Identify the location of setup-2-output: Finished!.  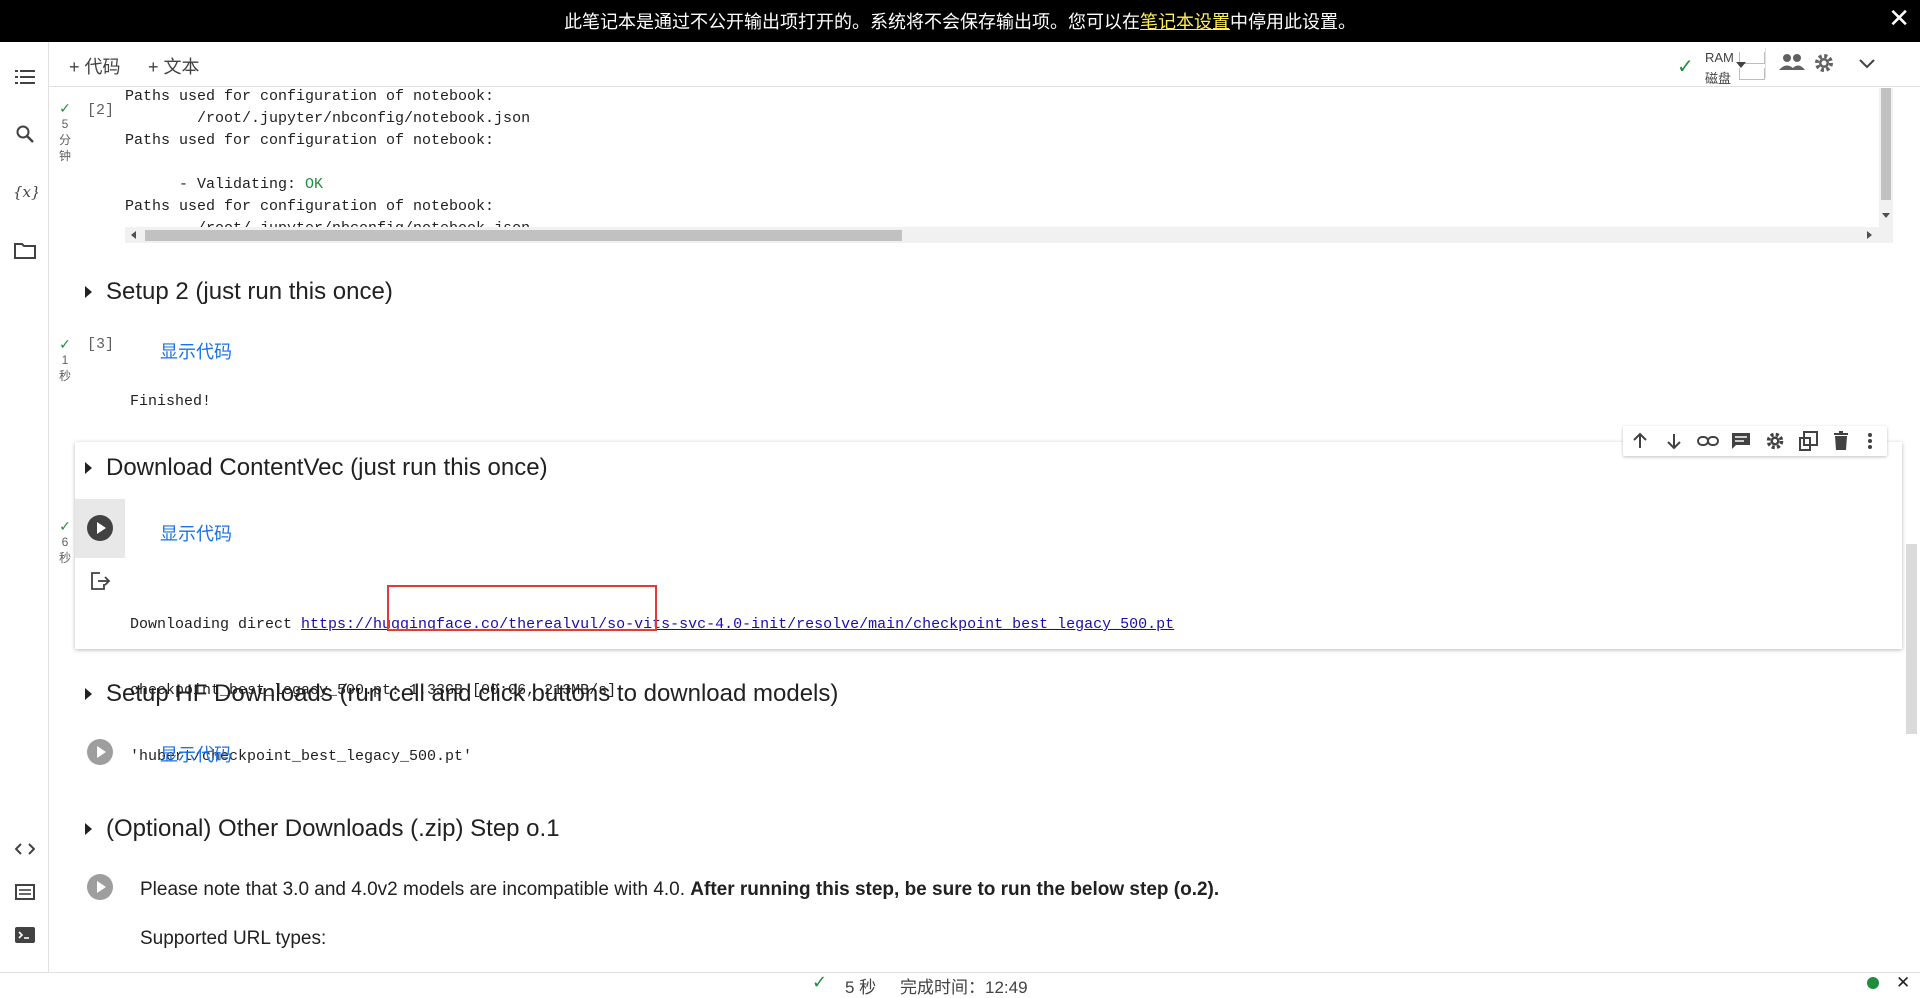
(171, 401).